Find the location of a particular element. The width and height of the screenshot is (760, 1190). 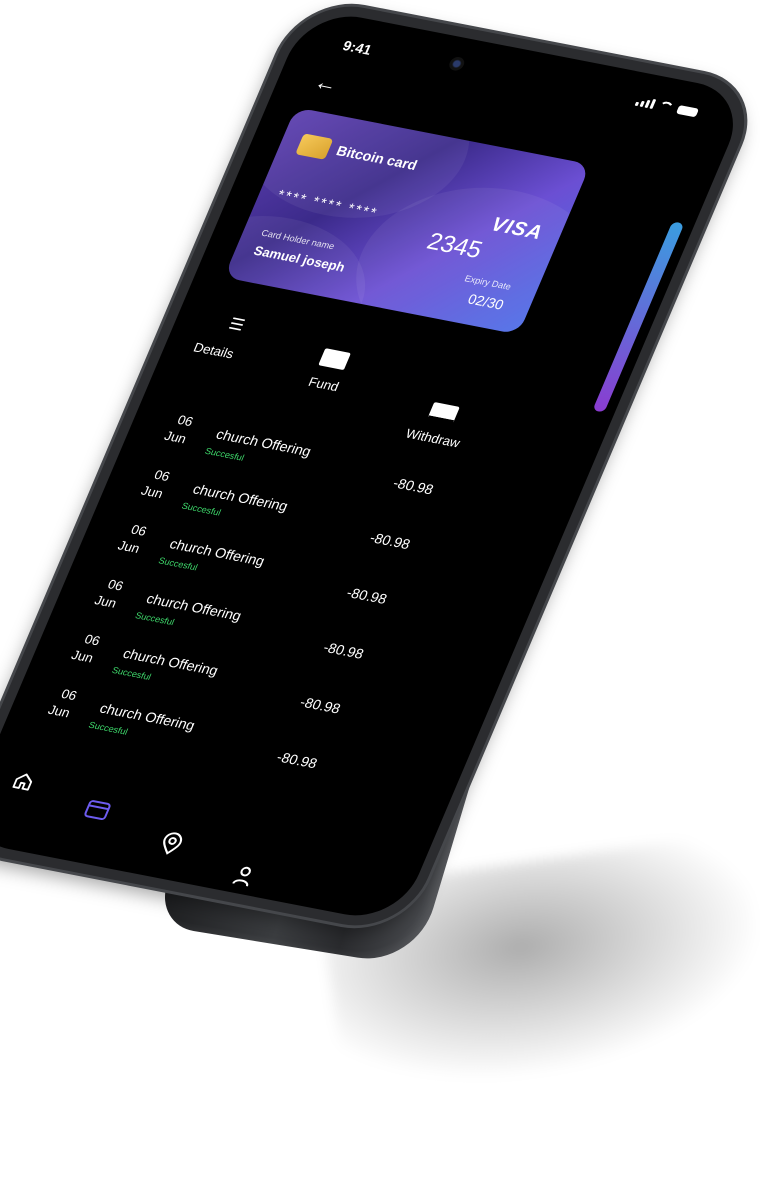

next-card-edge is located at coordinates (638, 317).